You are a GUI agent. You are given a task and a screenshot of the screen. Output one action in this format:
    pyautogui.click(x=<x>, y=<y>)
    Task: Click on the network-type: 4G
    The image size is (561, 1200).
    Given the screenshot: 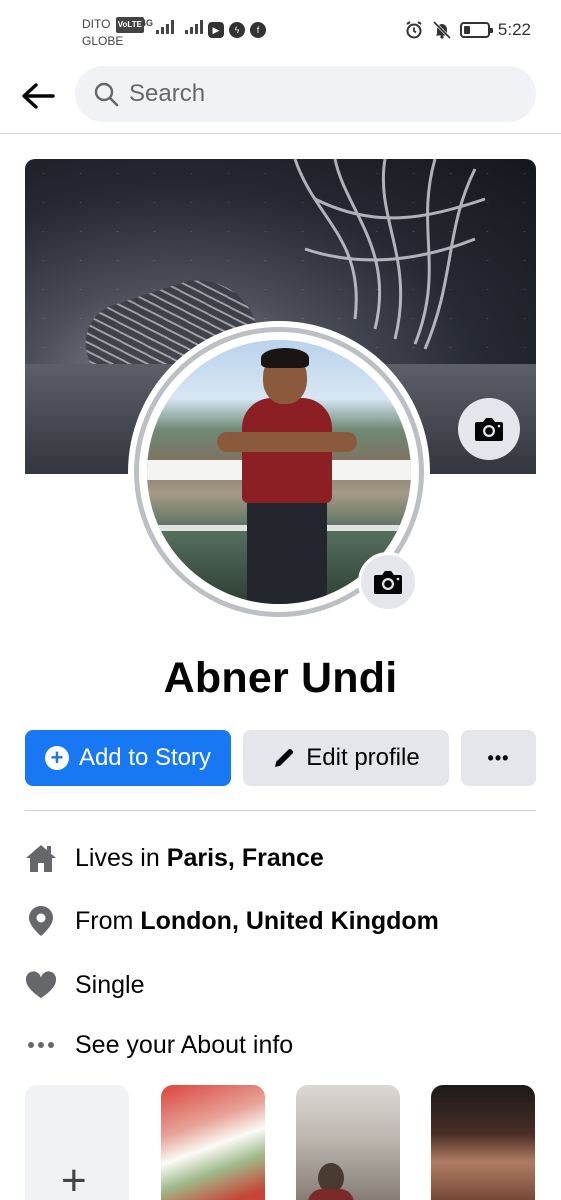 What is the action you would take?
    pyautogui.click(x=147, y=23)
    